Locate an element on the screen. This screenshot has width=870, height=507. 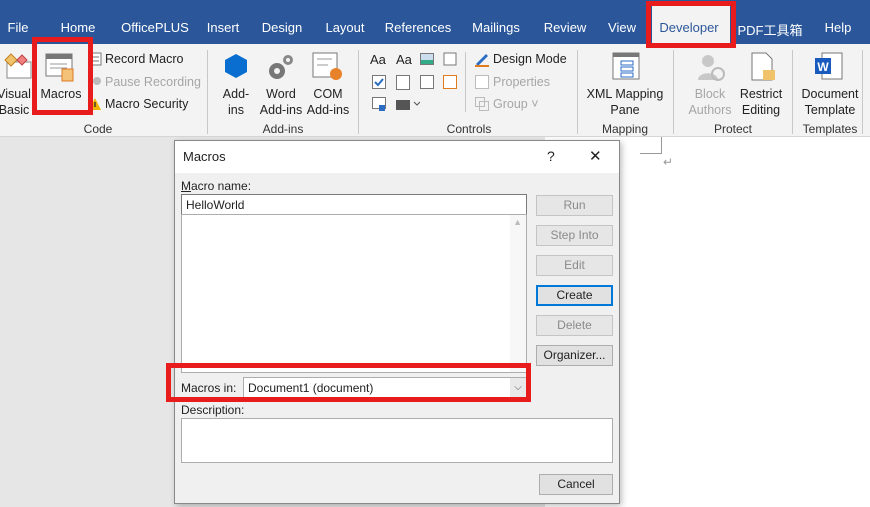
scroll-up-icon: ▲ is located at coordinates (517, 222).